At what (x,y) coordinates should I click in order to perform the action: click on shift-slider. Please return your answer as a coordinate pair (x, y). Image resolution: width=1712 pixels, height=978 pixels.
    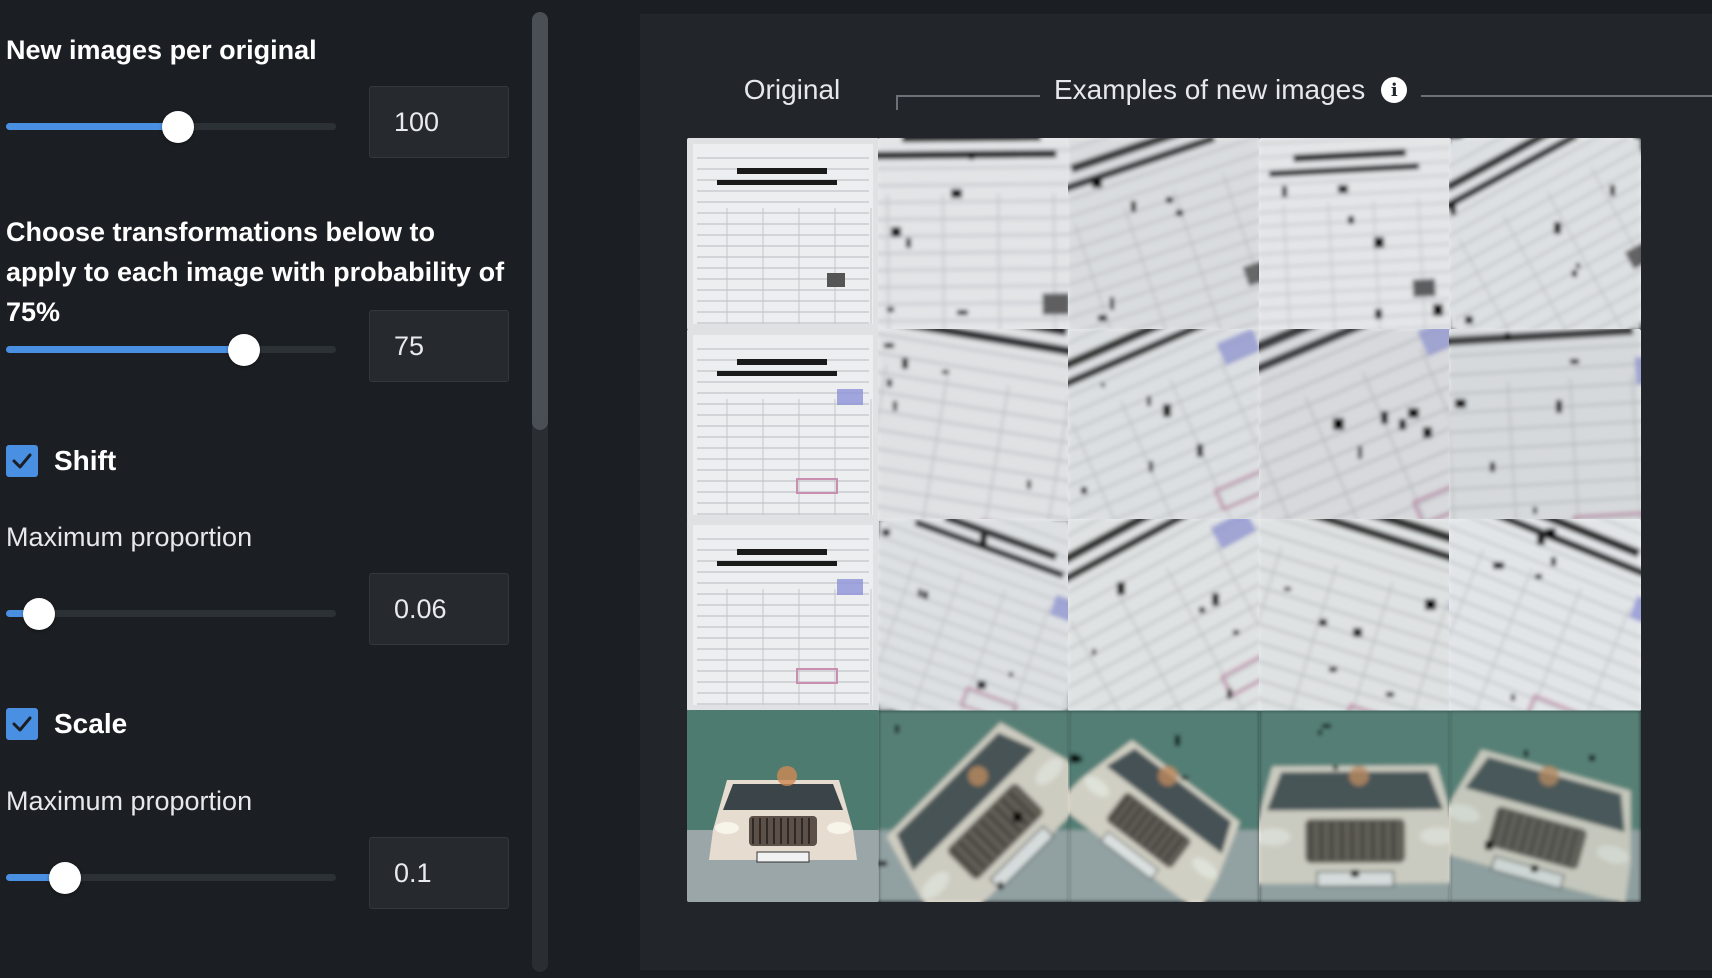
    Looking at the image, I should click on (171, 613).